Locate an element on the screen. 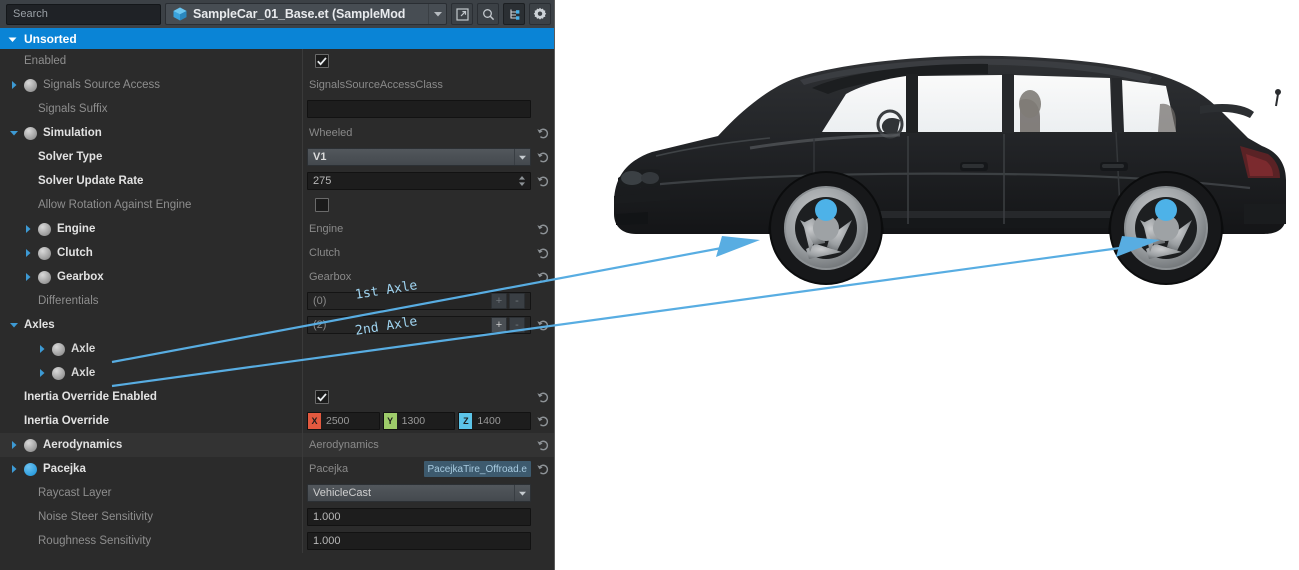 Image resolution: width=1299 pixels, height=570 pixels. settings-button is located at coordinates (540, 14).